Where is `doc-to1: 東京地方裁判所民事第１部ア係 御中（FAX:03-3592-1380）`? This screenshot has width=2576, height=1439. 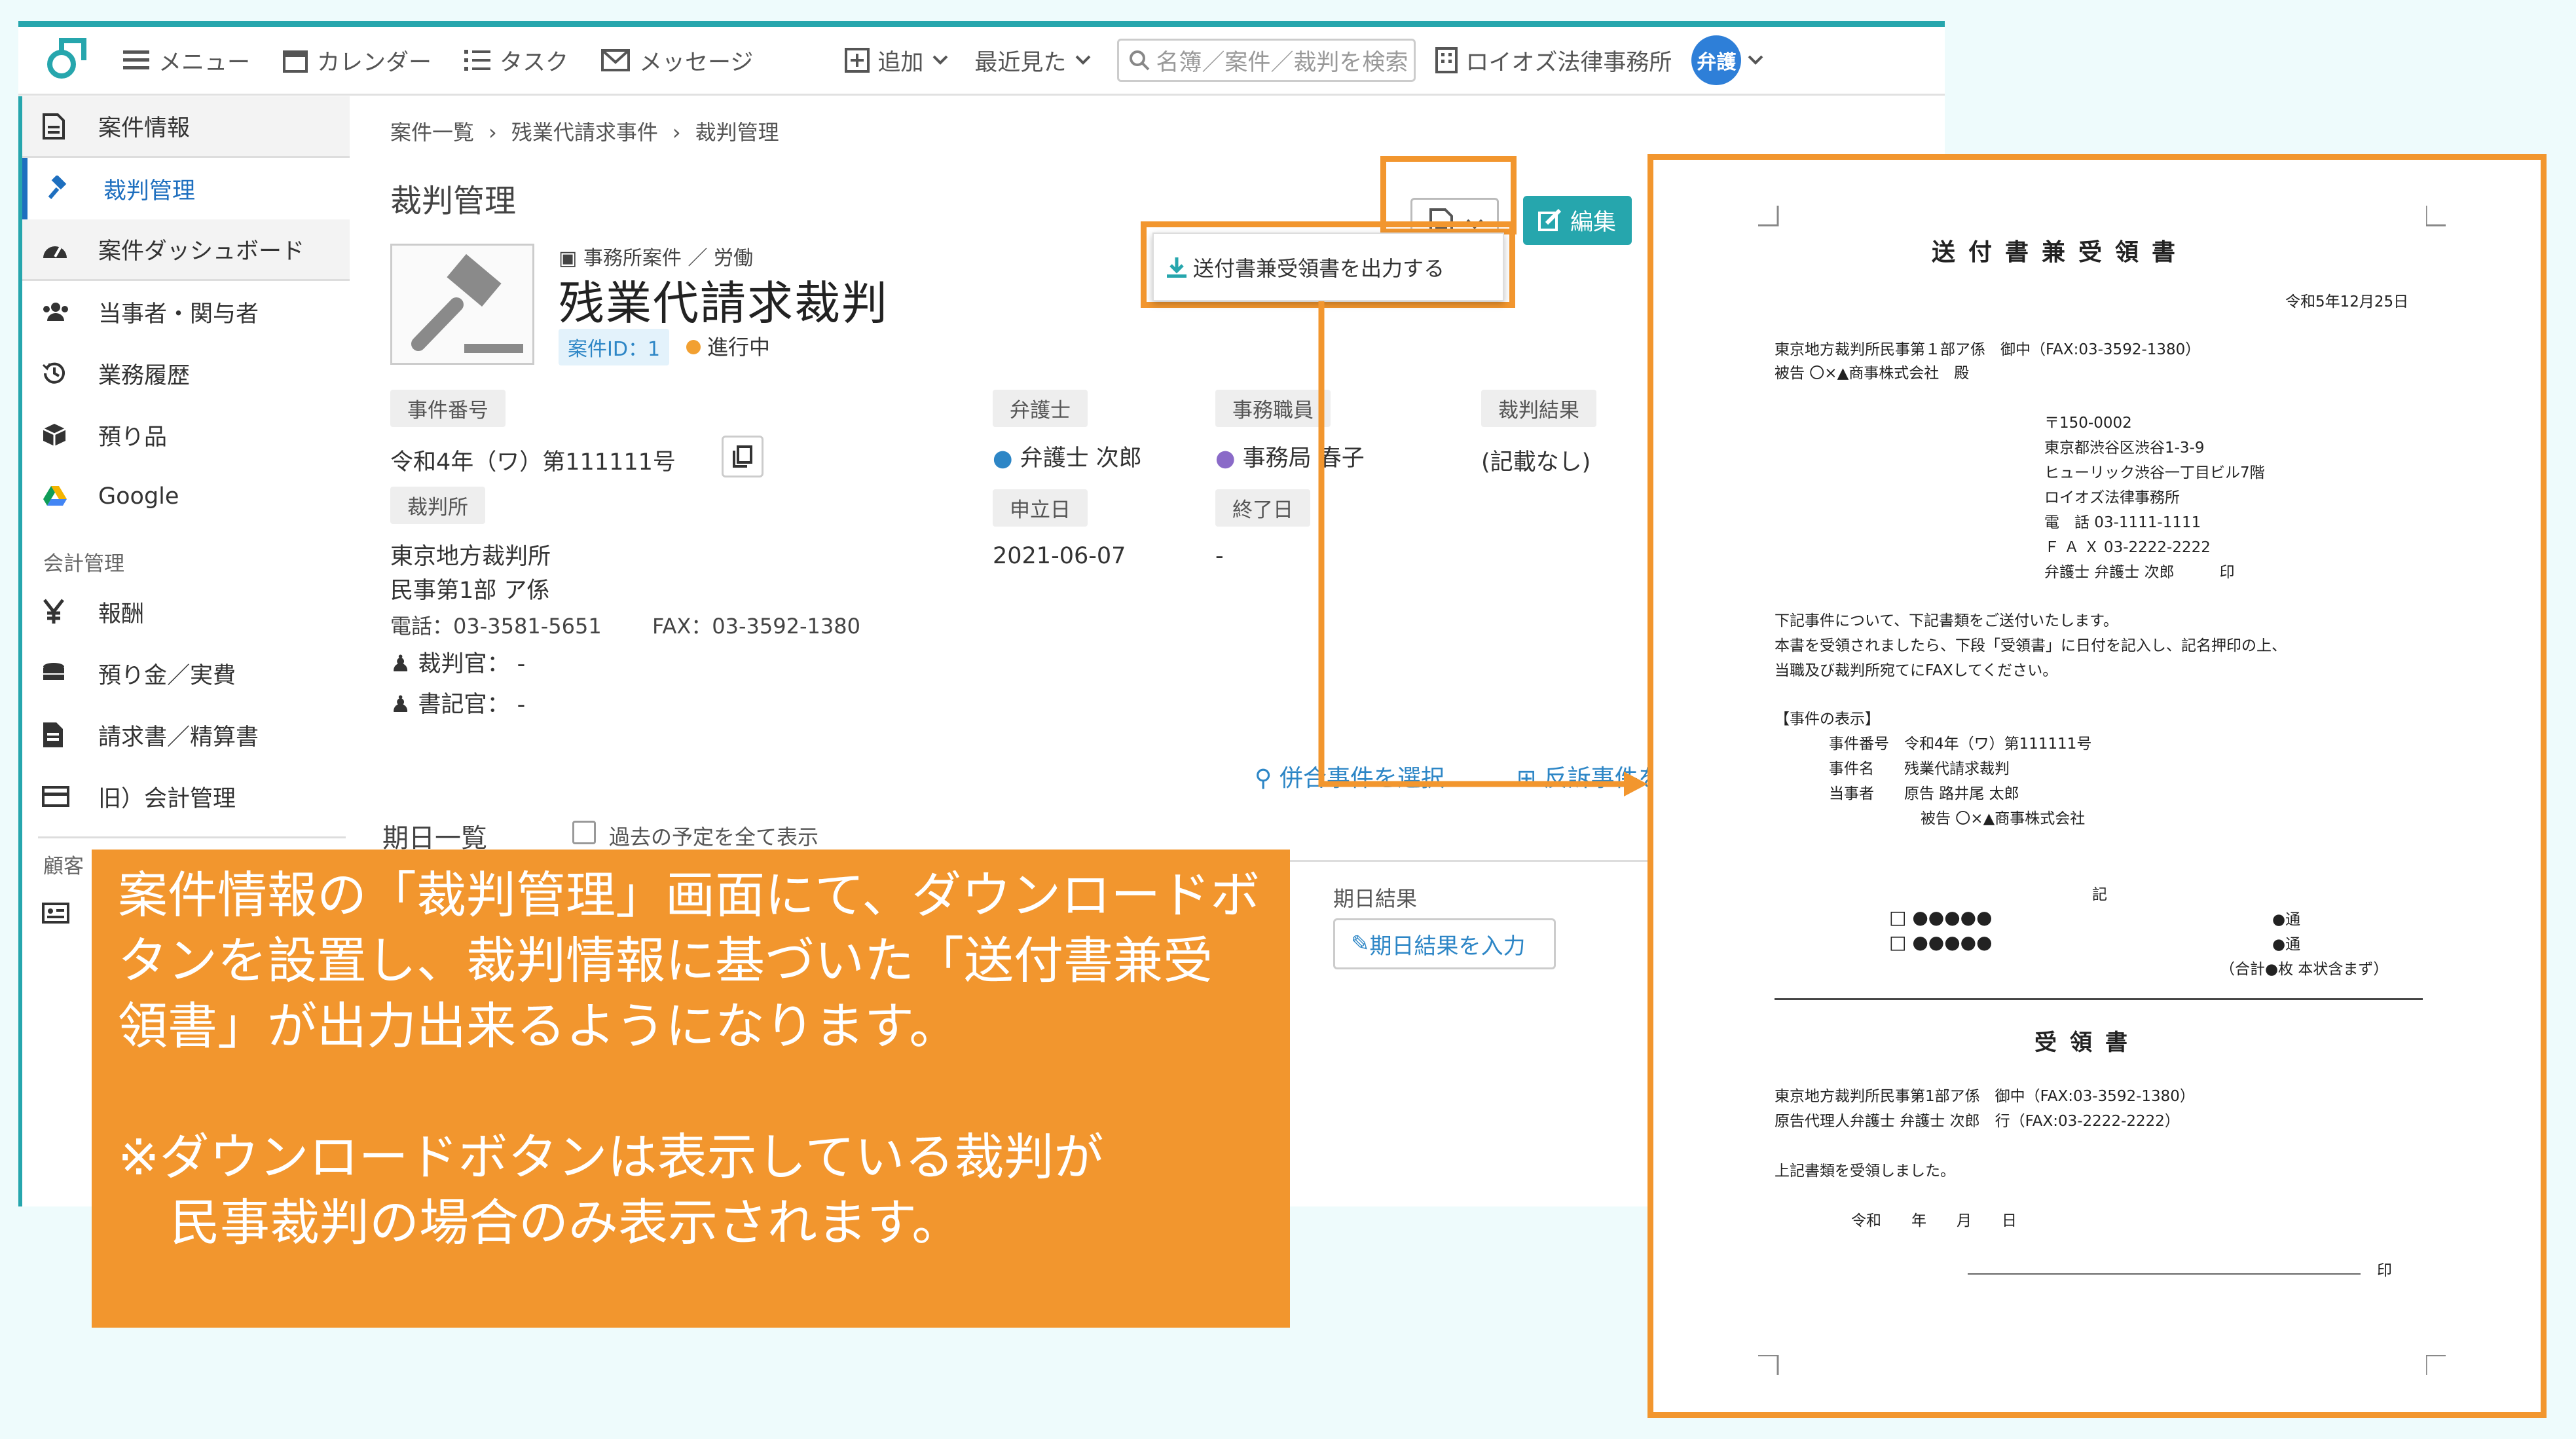
doc-to1: 東京地方裁判所民事第１部ア係 御中（FAX:03-3592-1380） is located at coordinates (1988, 349).